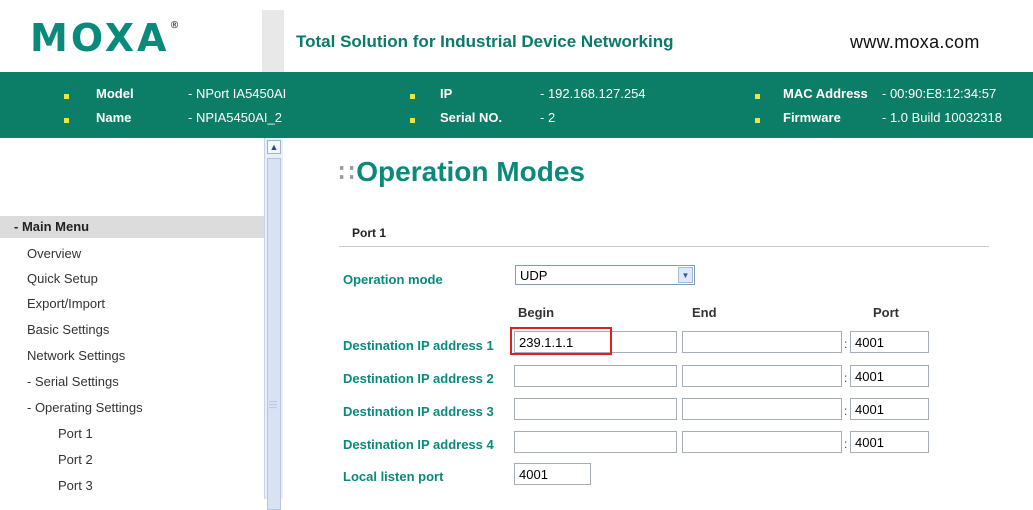  I want to click on main-menu-header: - Main Menu, so click(132, 227).